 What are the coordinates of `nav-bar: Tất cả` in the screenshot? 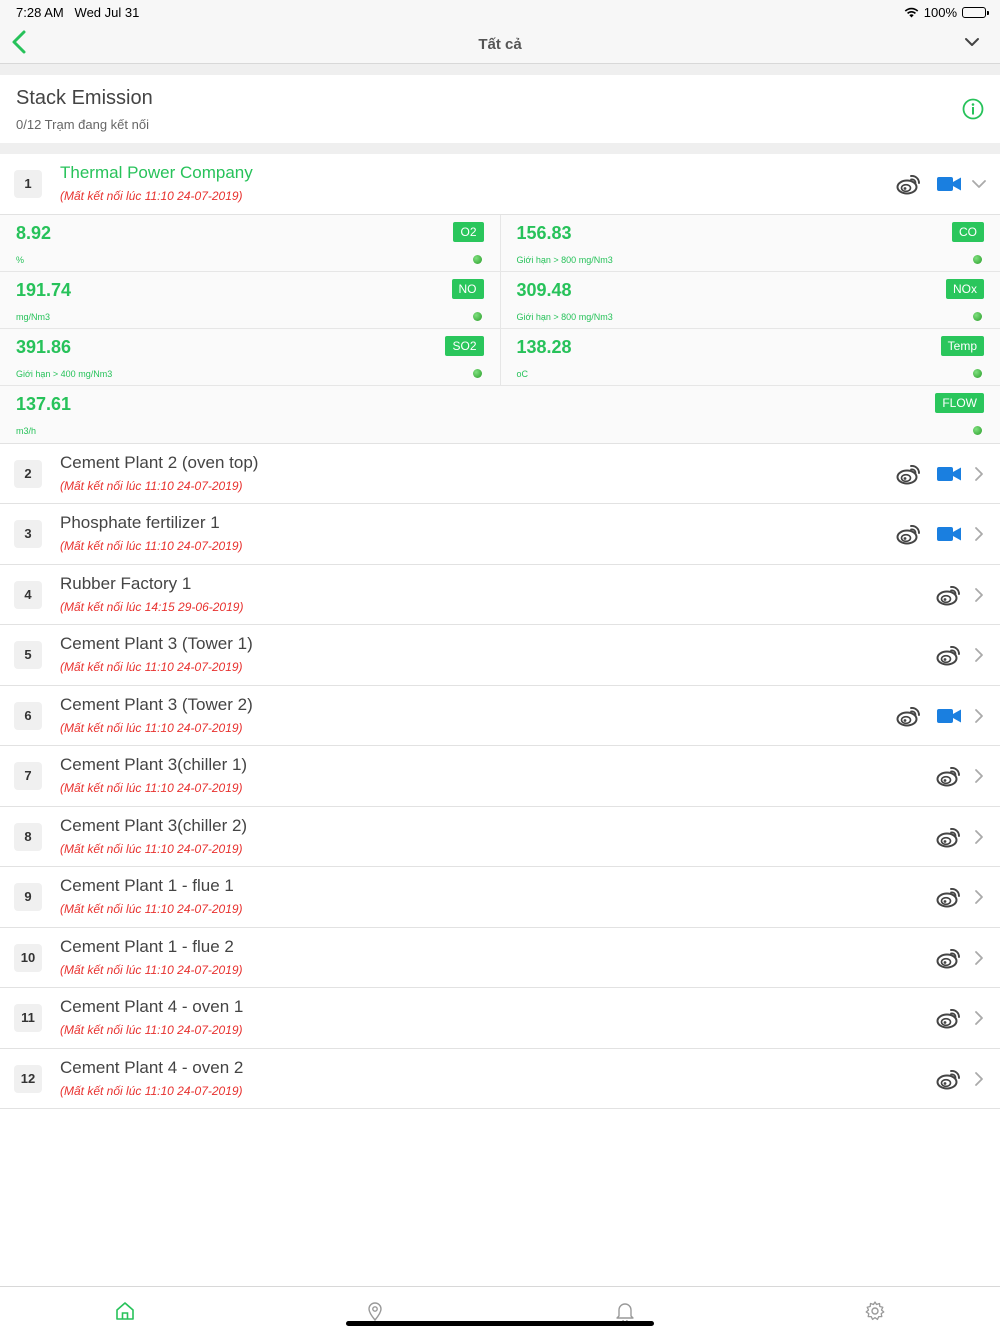 It's located at (500, 44).